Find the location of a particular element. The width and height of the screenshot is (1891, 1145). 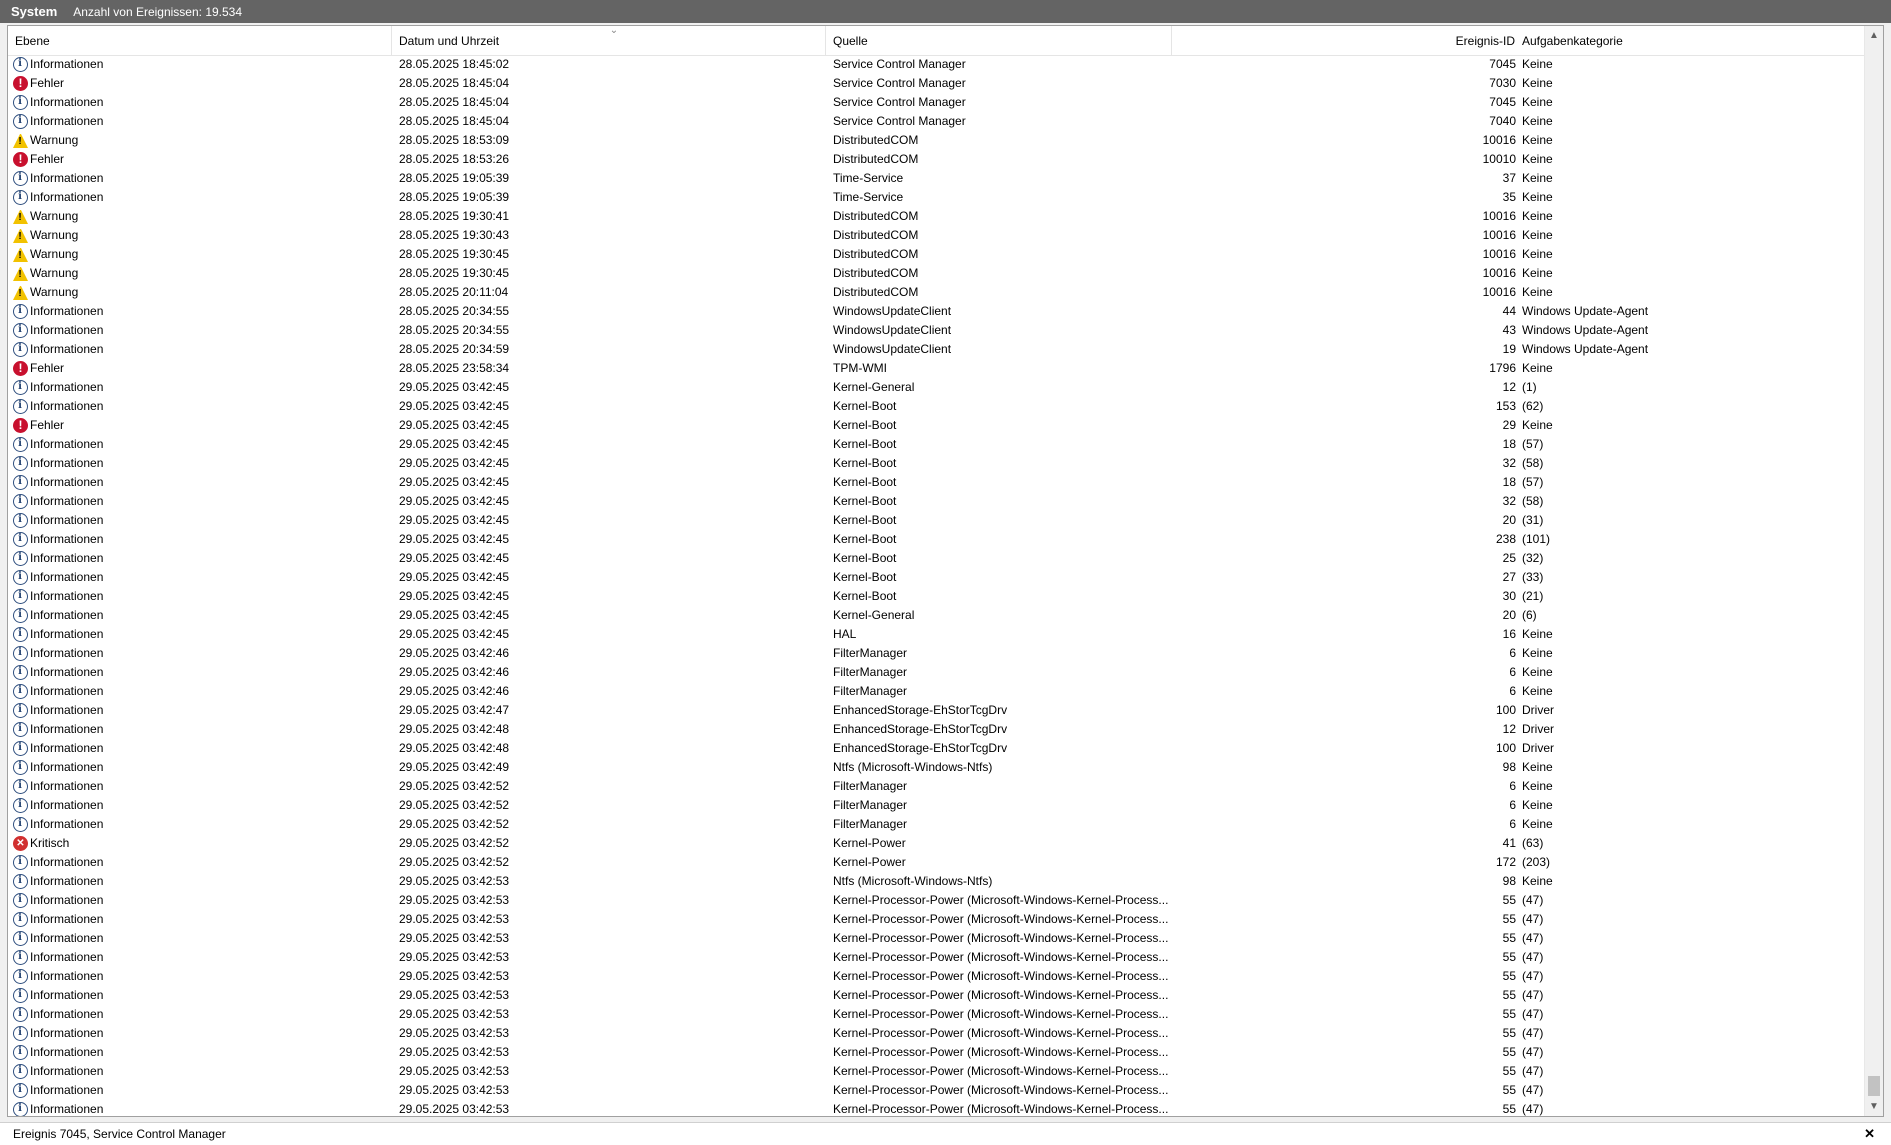

cell-source: Kernel-Boot is located at coordinates (865, 596).